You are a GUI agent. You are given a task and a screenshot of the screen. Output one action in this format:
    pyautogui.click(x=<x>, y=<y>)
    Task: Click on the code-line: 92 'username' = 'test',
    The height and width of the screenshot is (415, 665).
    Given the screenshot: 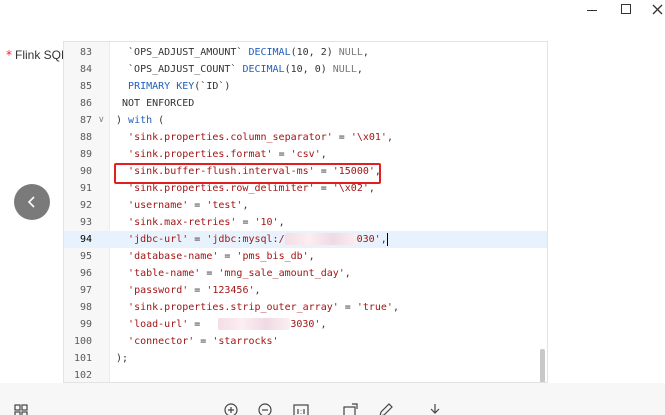 What is the action you would take?
    pyautogui.click(x=305, y=205)
    